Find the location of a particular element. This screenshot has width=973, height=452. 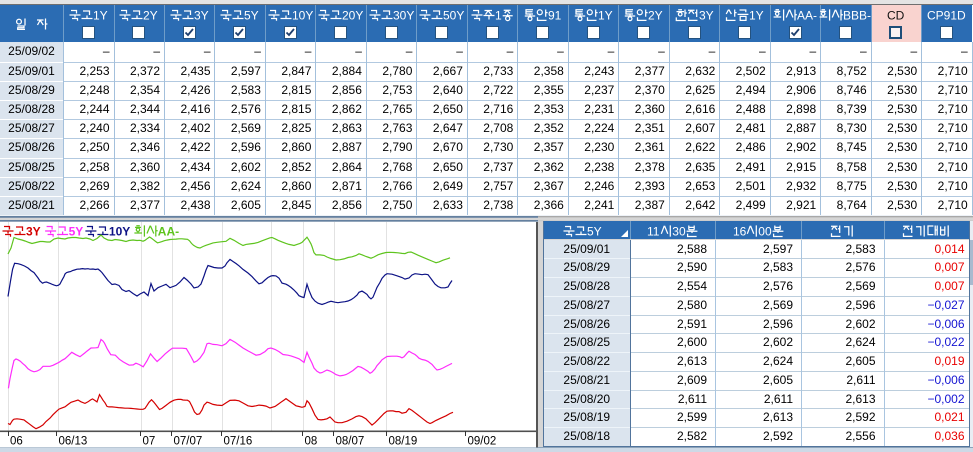

svg-text: 50Y is located at coordinates (453, 16).